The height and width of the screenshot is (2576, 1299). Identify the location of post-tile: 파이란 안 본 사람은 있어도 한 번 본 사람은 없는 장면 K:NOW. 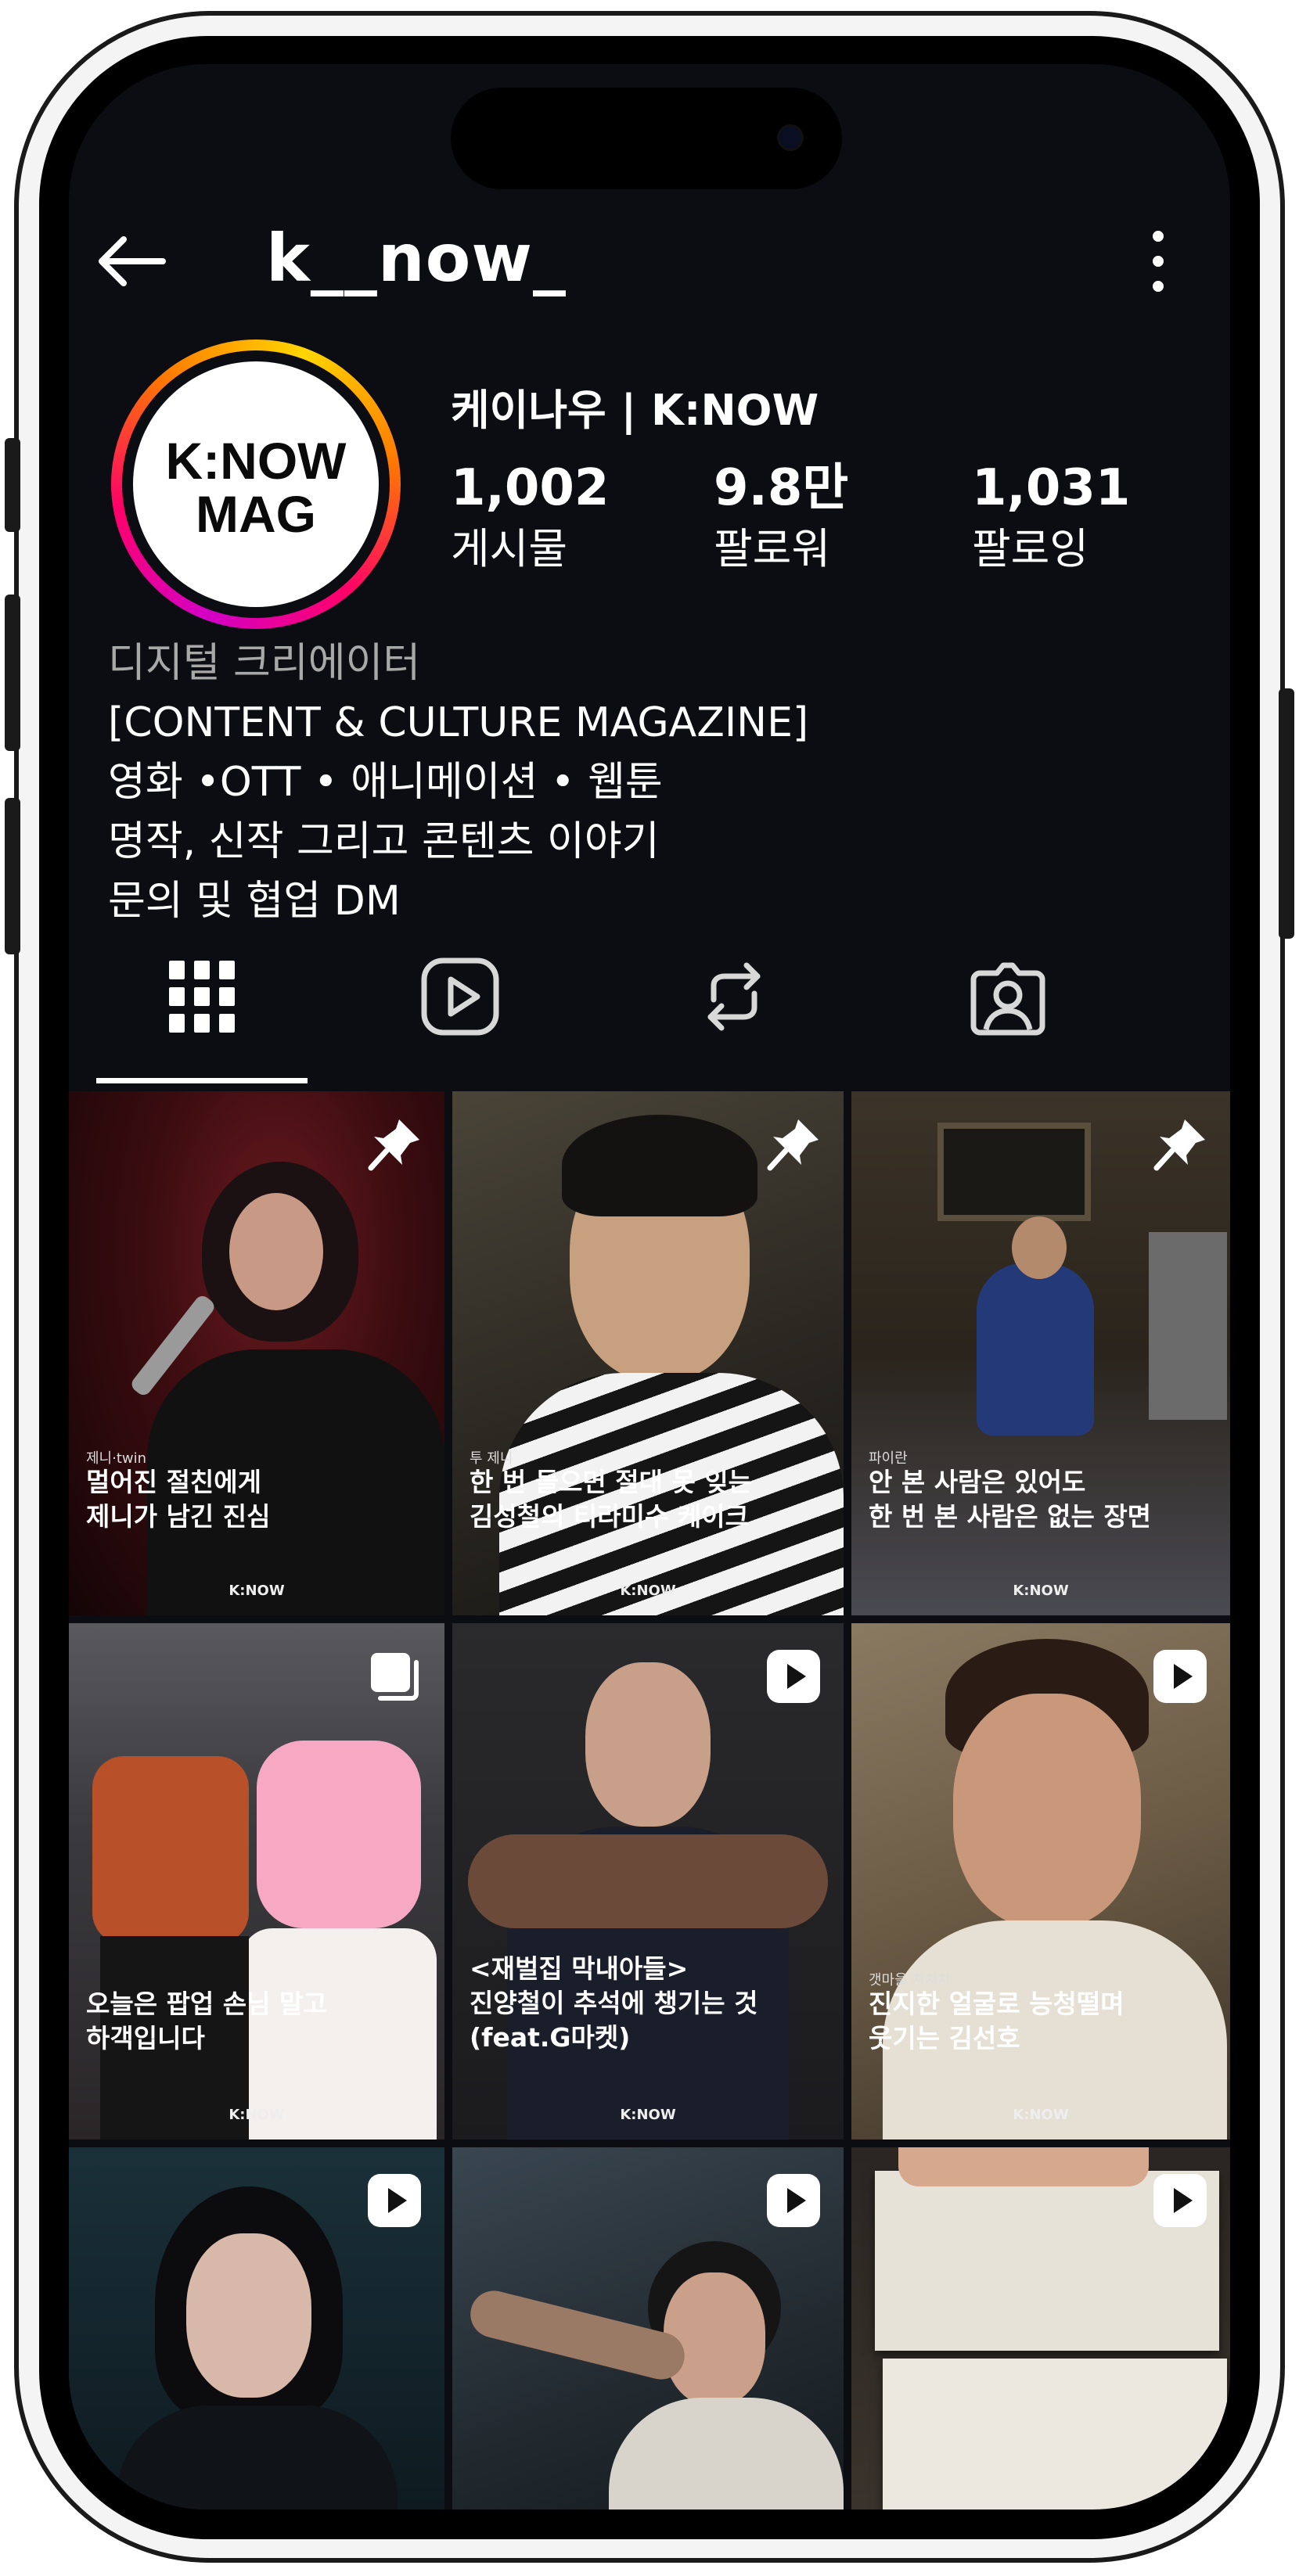
(1041, 1353).